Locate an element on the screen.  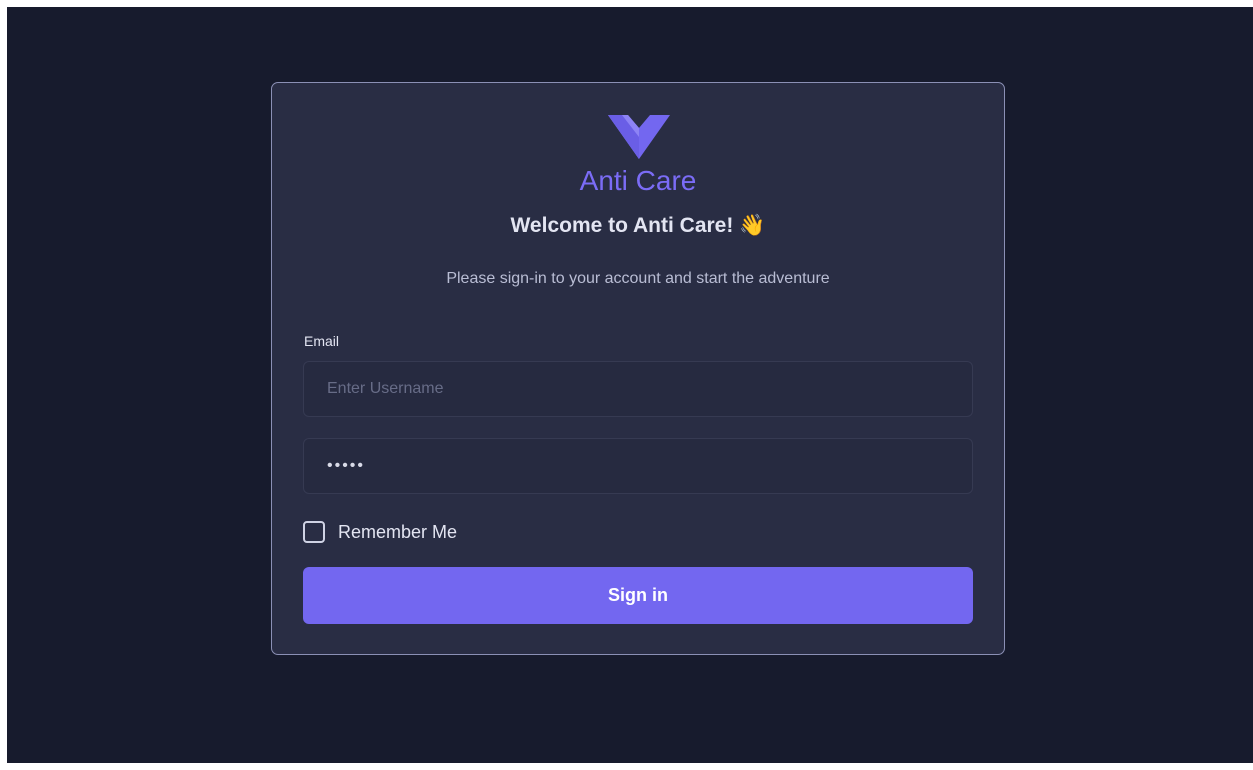
email-label: Email is located at coordinates (322, 341).